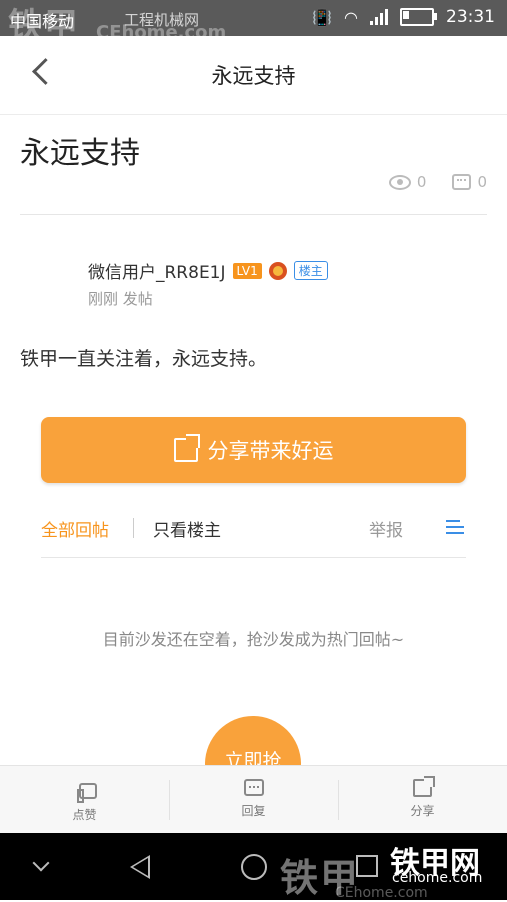  What do you see at coordinates (437, 182) in the screenshot?
I see `post-stats: 0 0` at bounding box center [437, 182].